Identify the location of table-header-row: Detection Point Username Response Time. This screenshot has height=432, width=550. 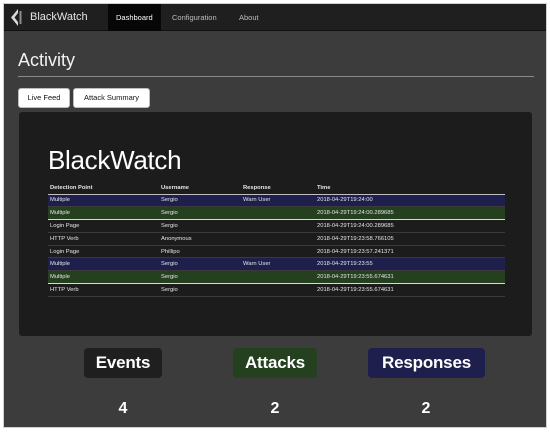
(276, 188).